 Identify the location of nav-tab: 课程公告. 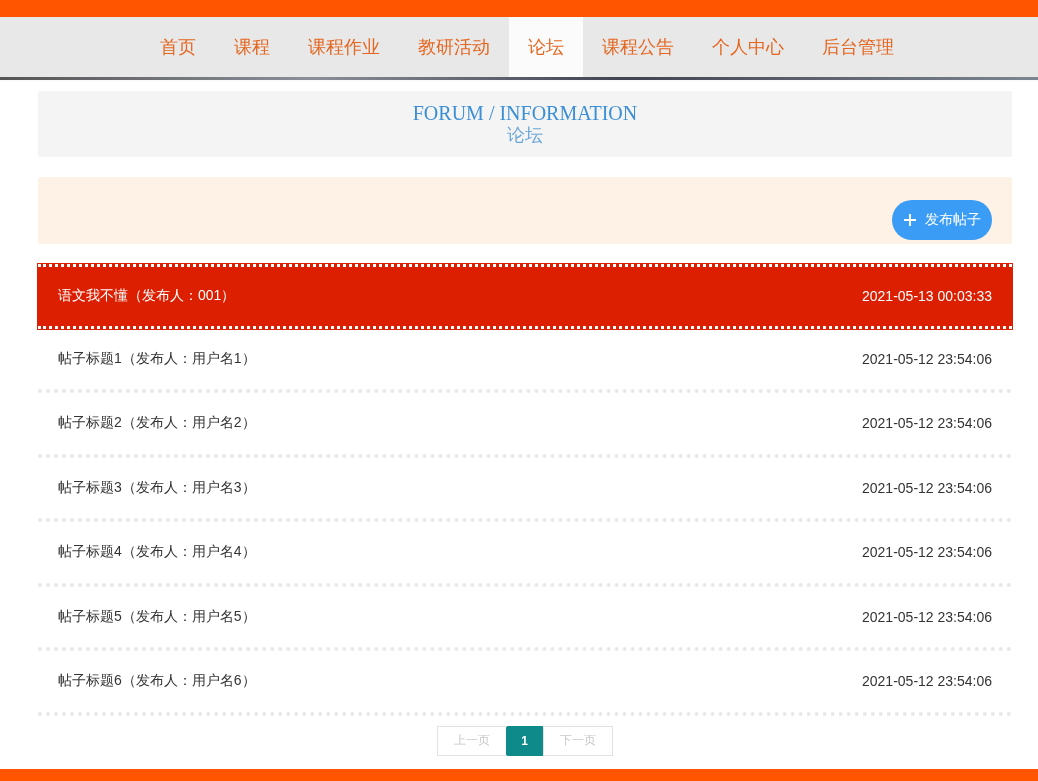
(638, 47).